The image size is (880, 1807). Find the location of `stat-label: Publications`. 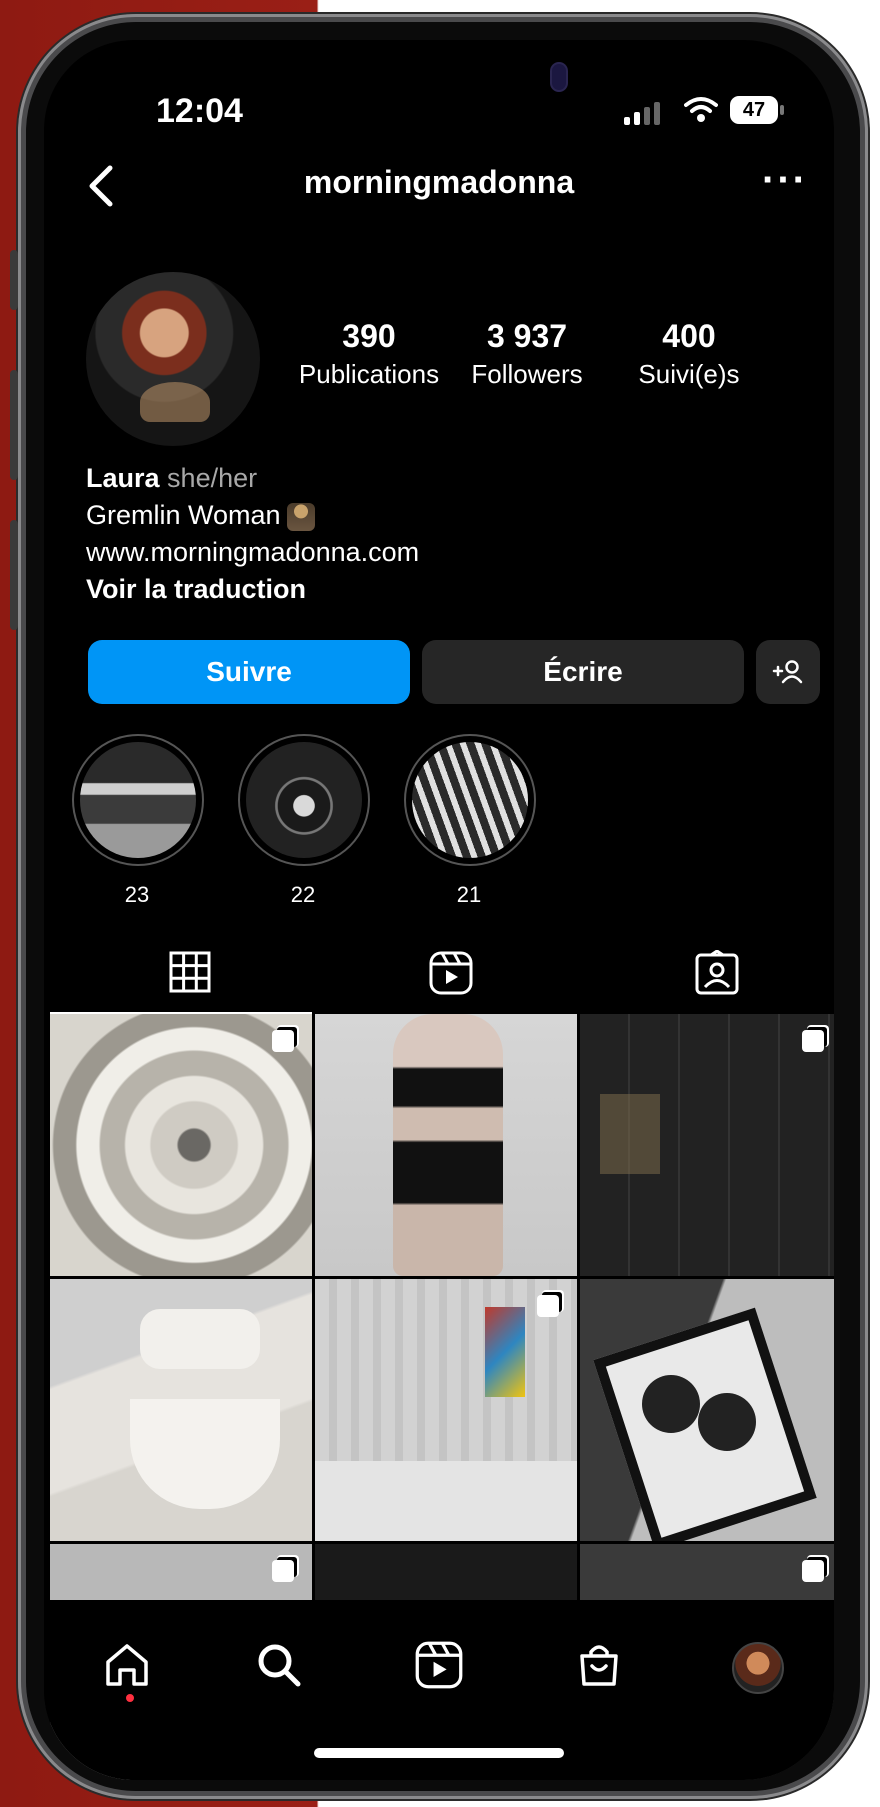

stat-label: Publications is located at coordinates (369, 374).